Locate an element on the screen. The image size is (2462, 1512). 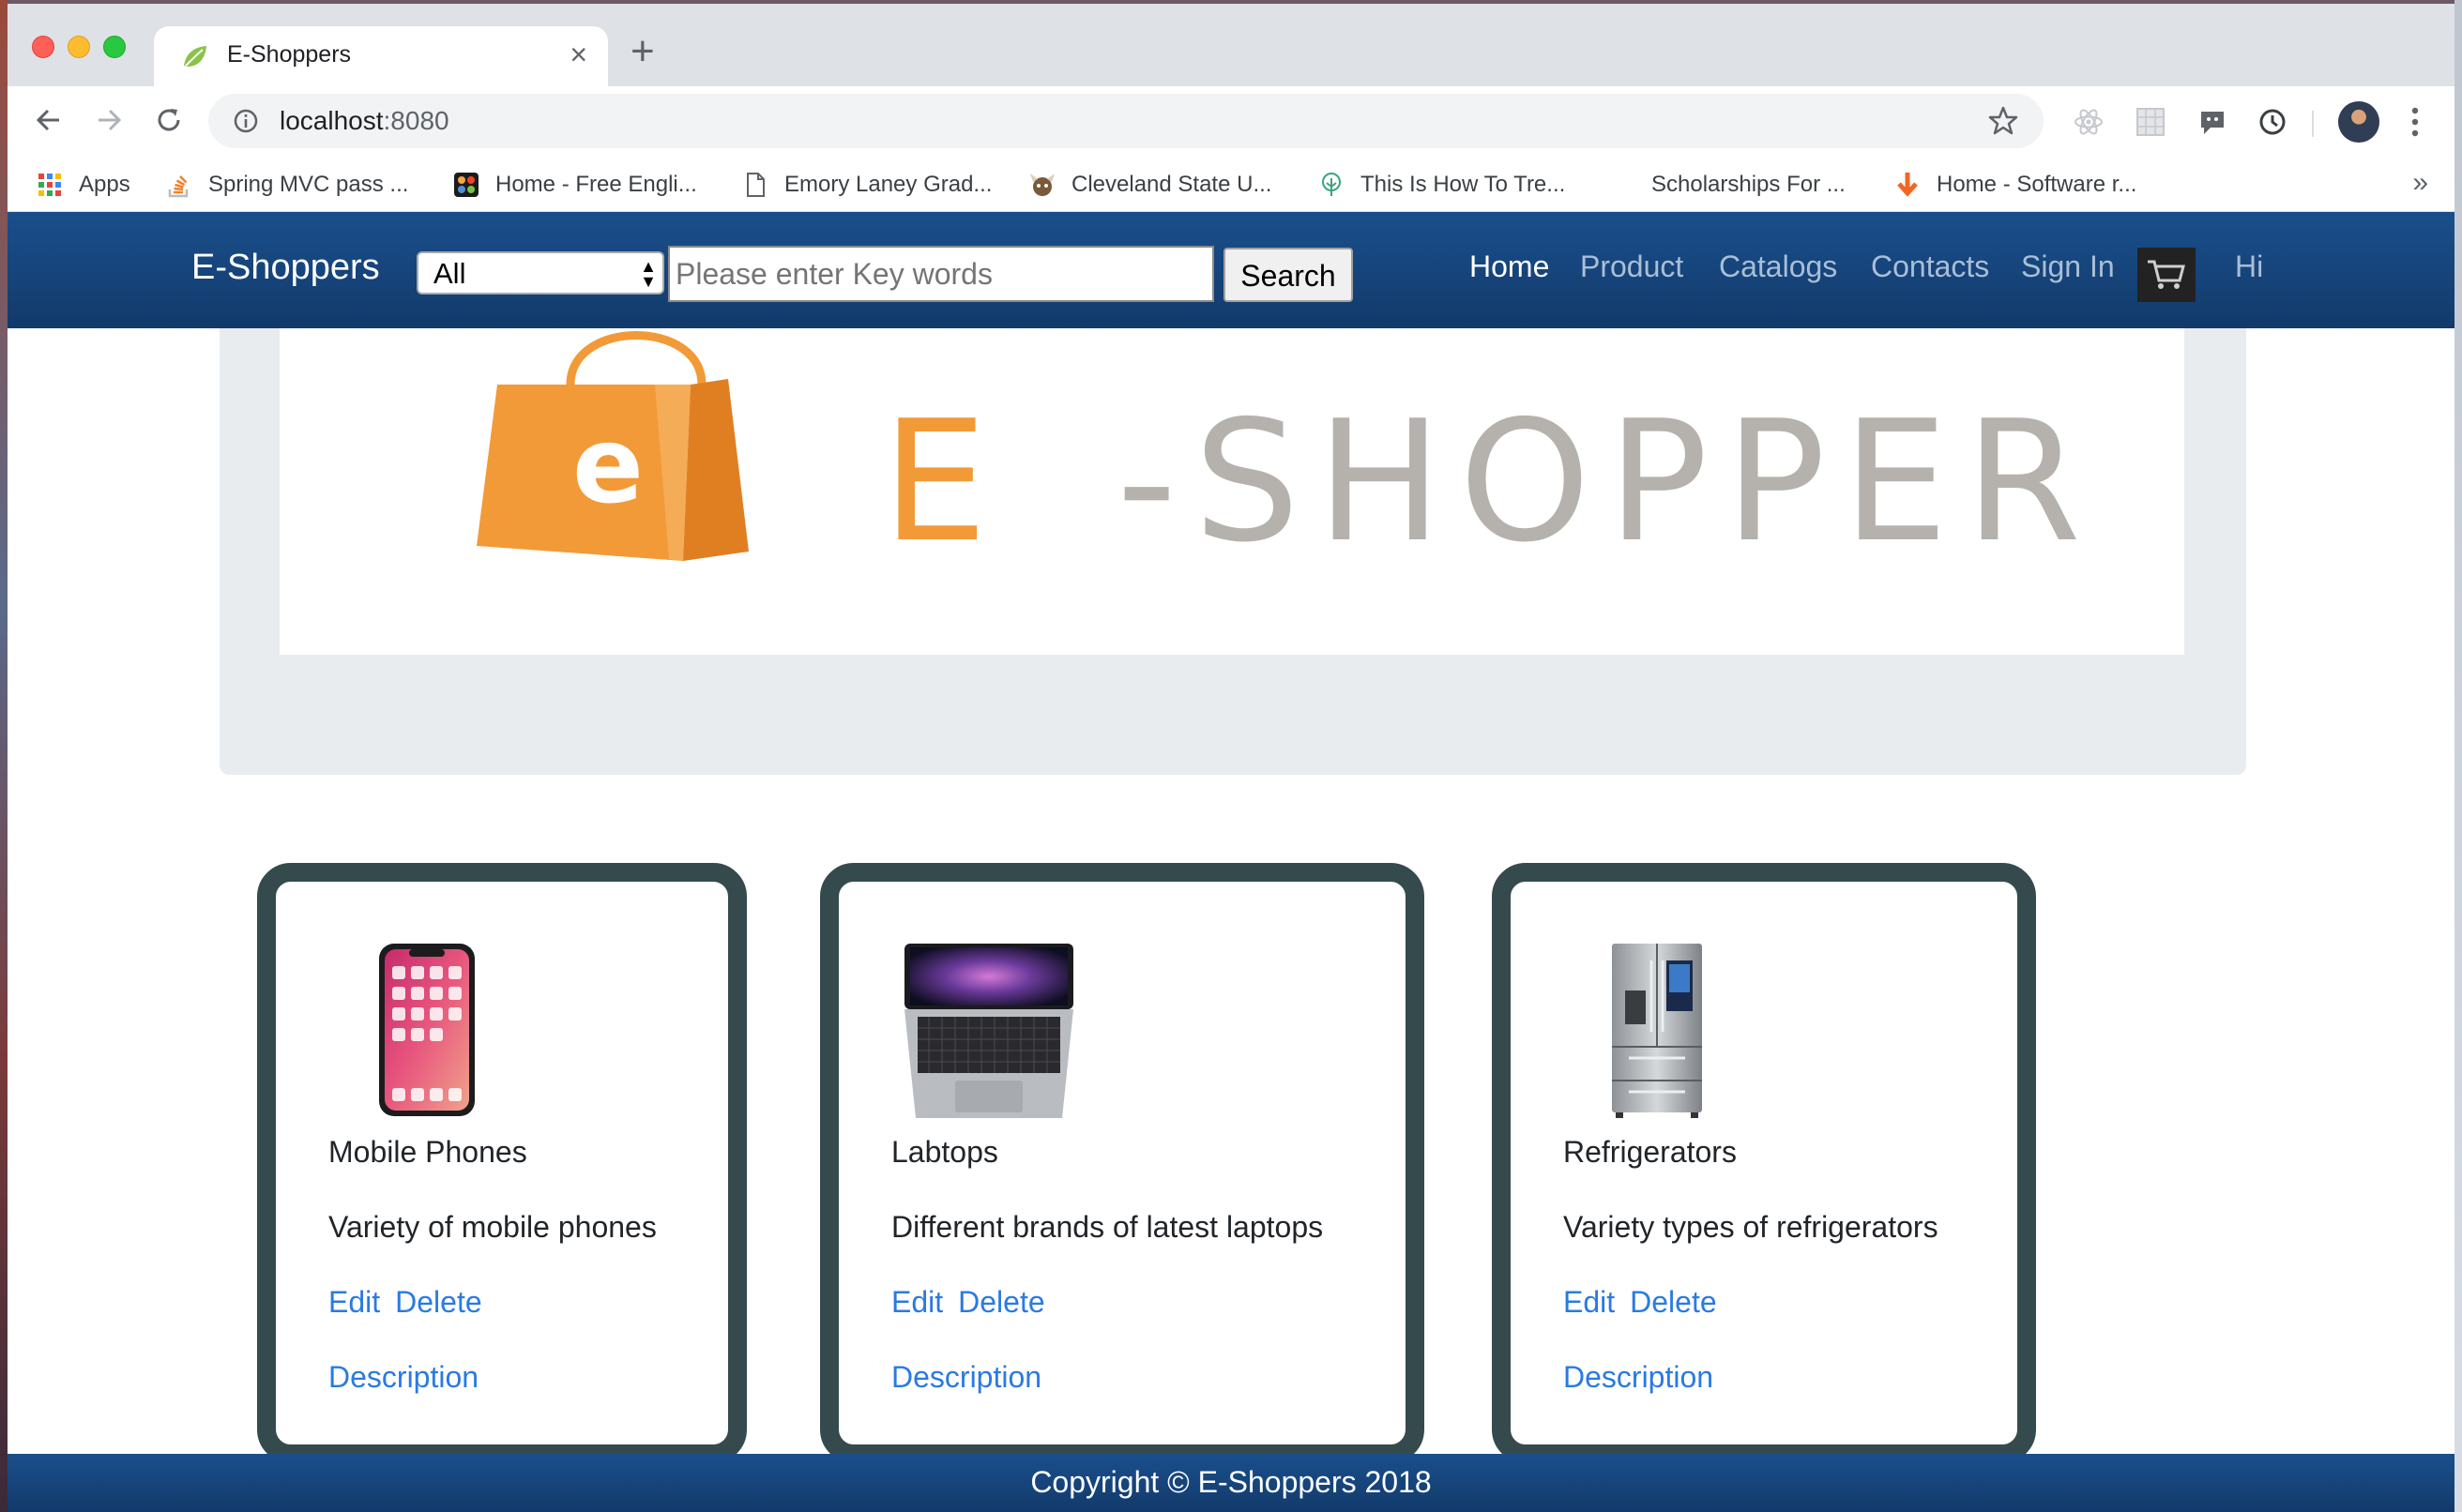
tab-strip: E-Shoppers × + is located at coordinates (1231, 45).